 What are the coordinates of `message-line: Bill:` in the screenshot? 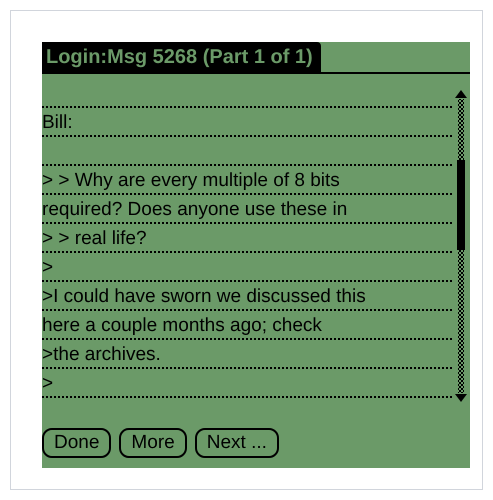 It's located at (57, 123).